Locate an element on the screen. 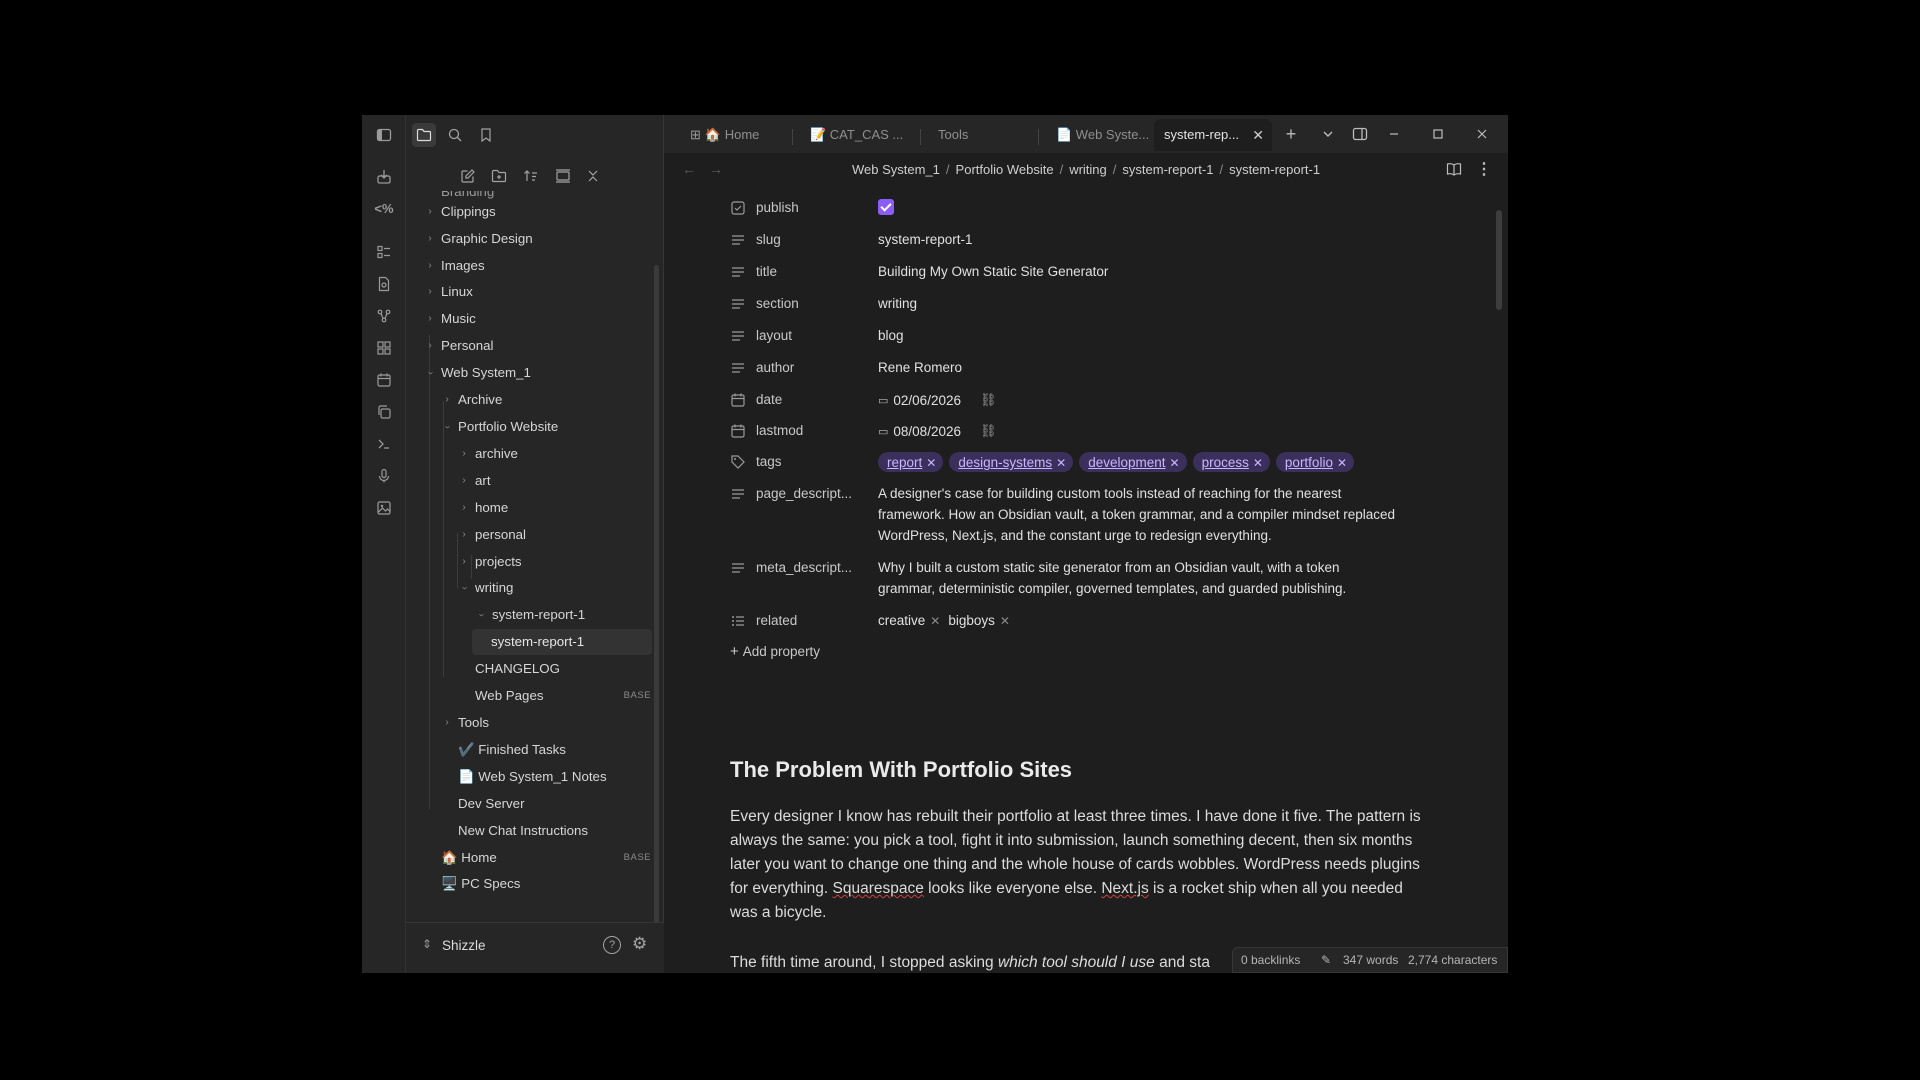 This screenshot has height=1080, width=1920. image-icon is located at coordinates (384, 508).